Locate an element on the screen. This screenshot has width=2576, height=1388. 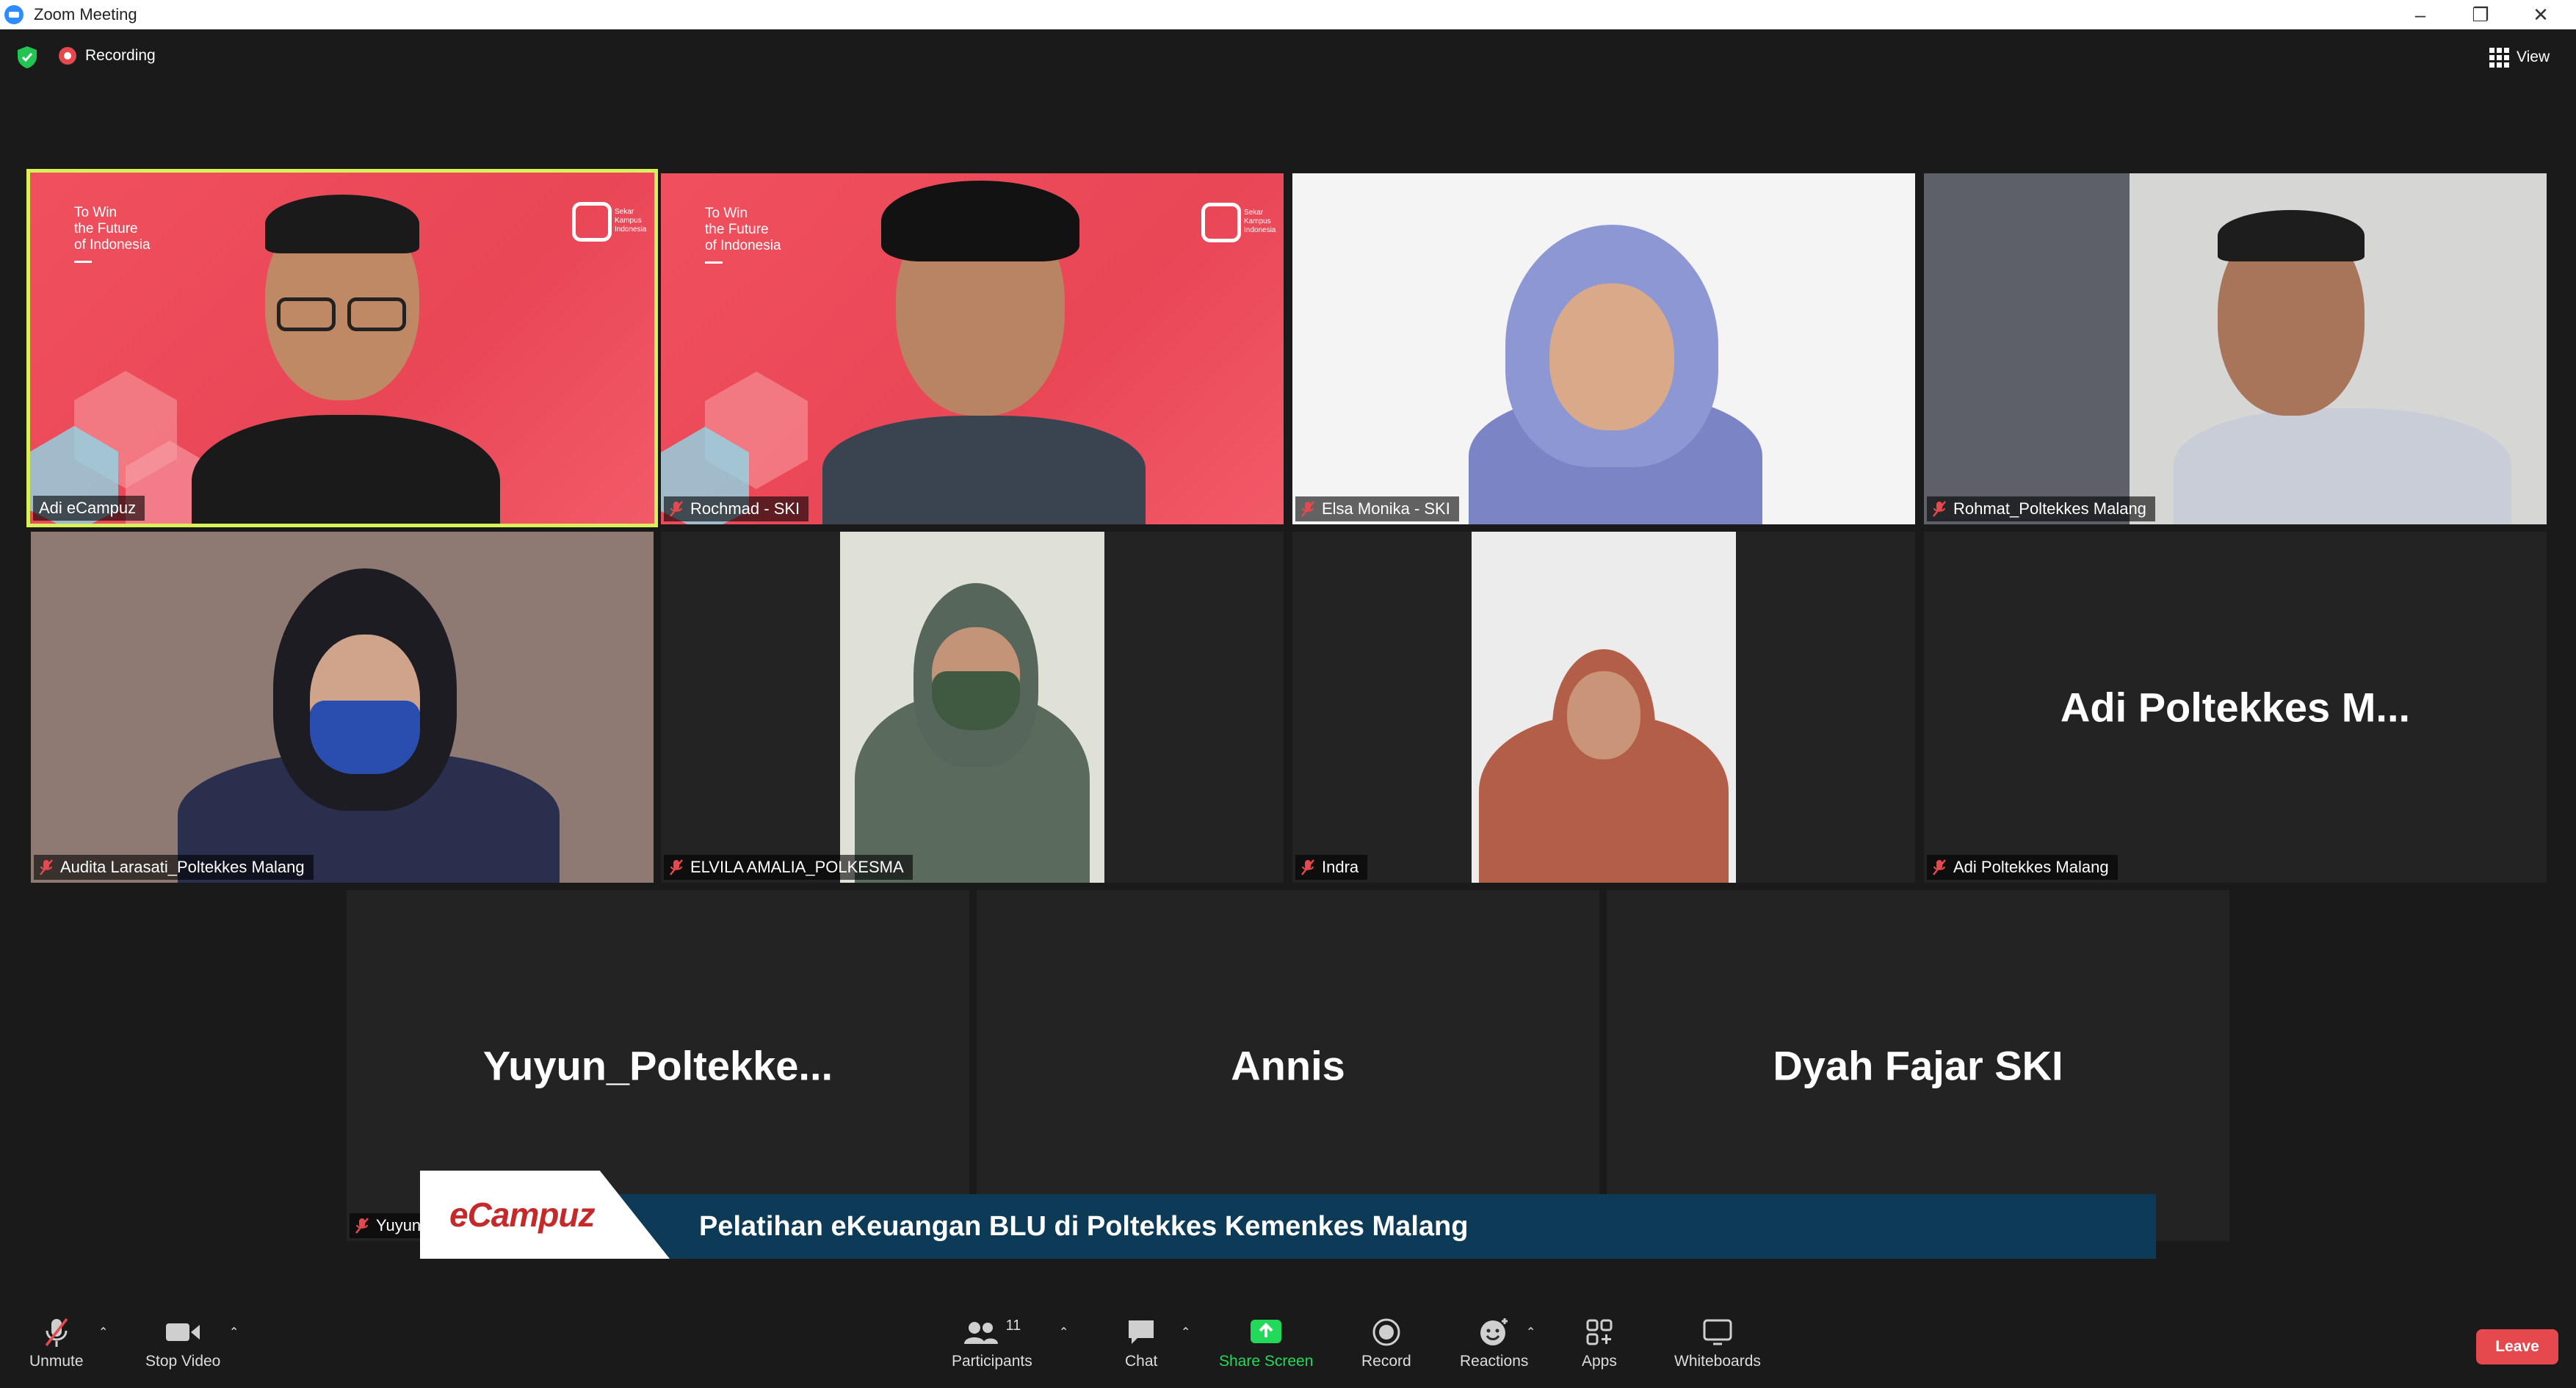
participant-name: Adi Poltekkes Malang is located at coordinates (2031, 867).